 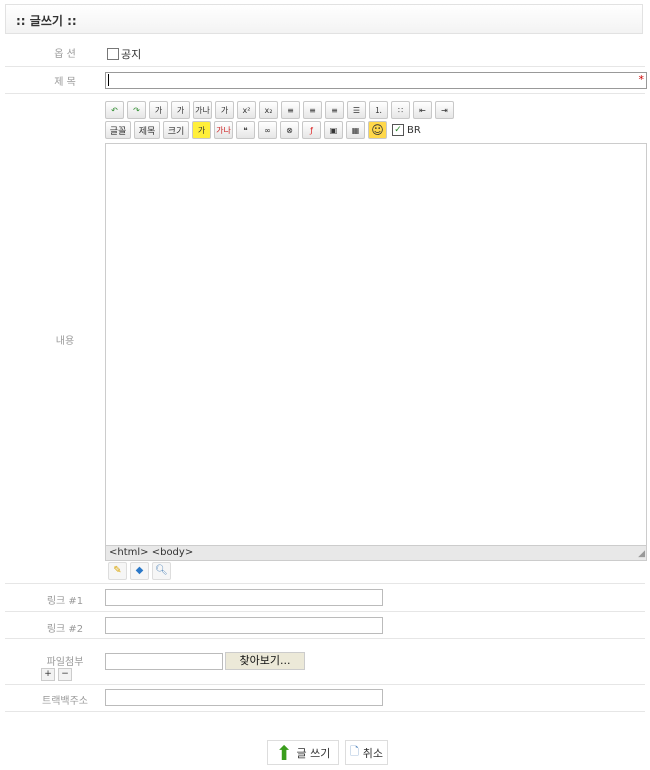 What do you see at coordinates (201, 130) in the screenshot?
I see `highlight-icon: 가` at bounding box center [201, 130].